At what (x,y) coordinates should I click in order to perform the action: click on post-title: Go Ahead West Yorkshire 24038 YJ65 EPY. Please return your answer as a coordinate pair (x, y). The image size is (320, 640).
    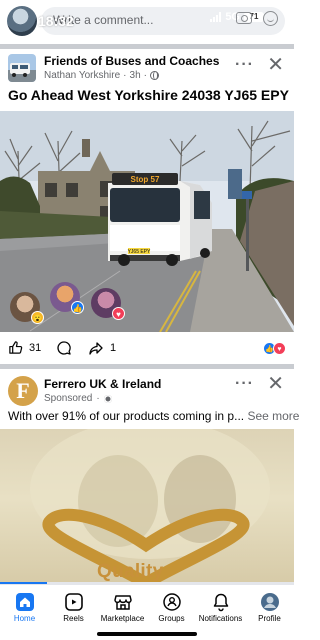
    Looking at the image, I should click on (148, 95).